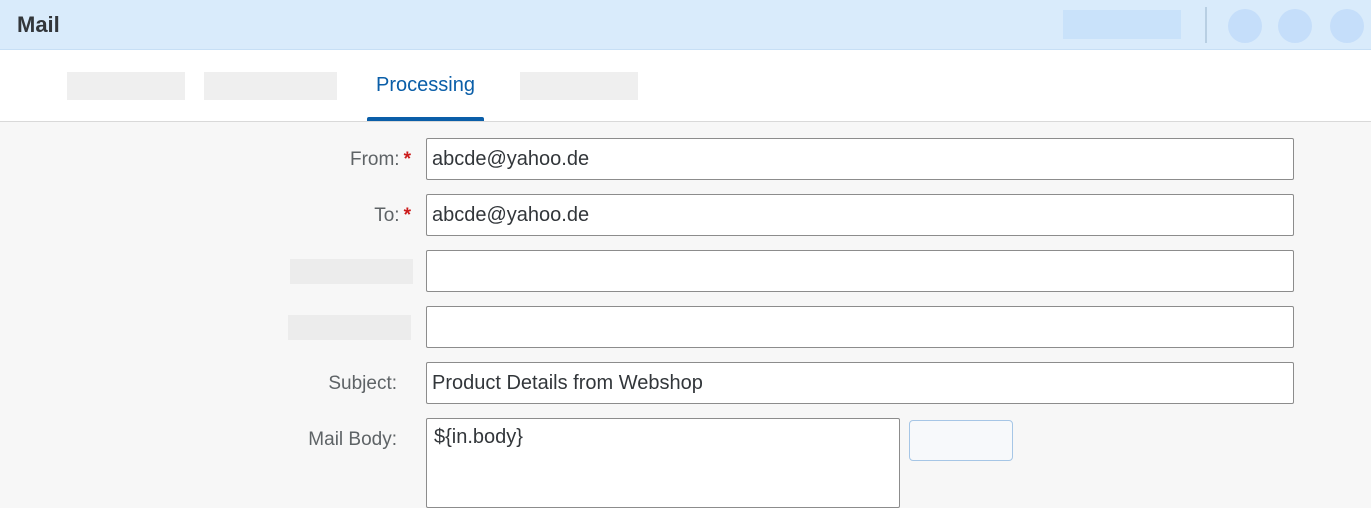  I want to click on tab-processing: Processing, so click(425, 85).